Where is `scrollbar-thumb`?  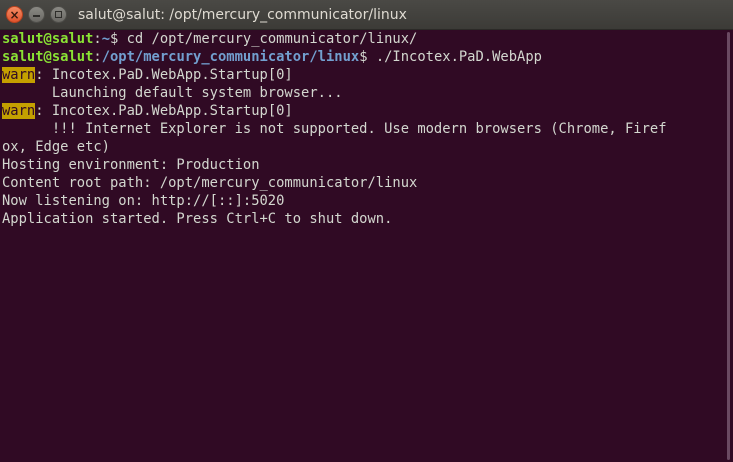 scrollbar-thumb is located at coordinates (728, 246).